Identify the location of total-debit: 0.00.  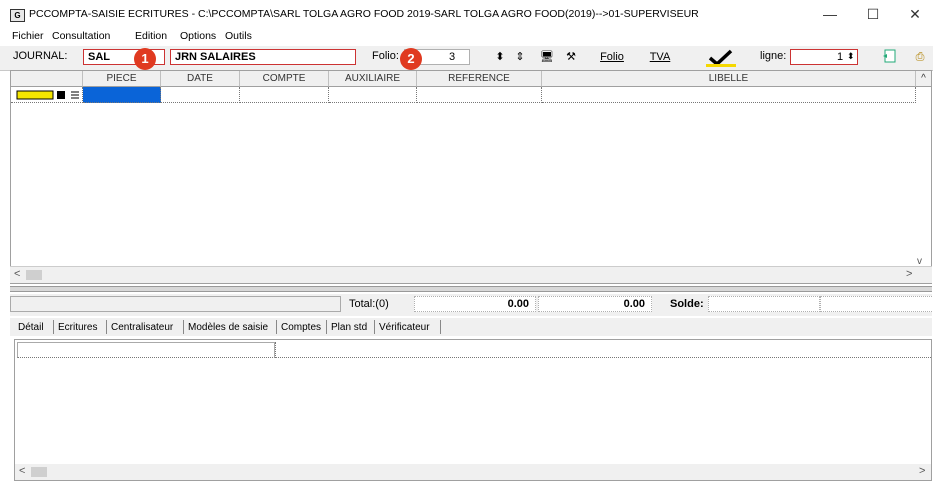
(475, 304).